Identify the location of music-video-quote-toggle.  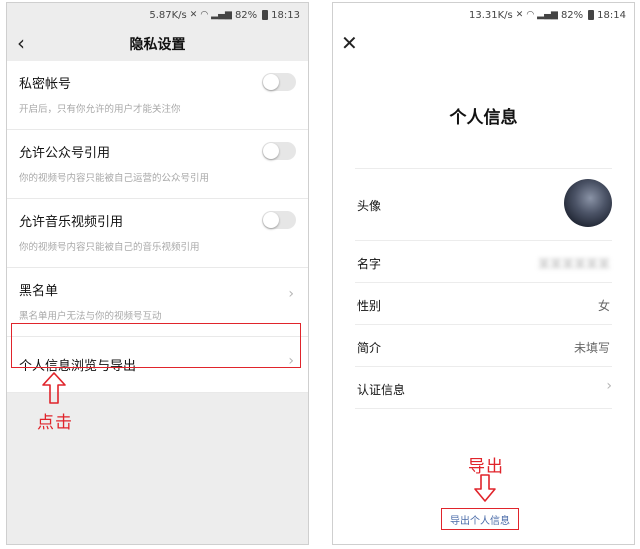
(279, 220).